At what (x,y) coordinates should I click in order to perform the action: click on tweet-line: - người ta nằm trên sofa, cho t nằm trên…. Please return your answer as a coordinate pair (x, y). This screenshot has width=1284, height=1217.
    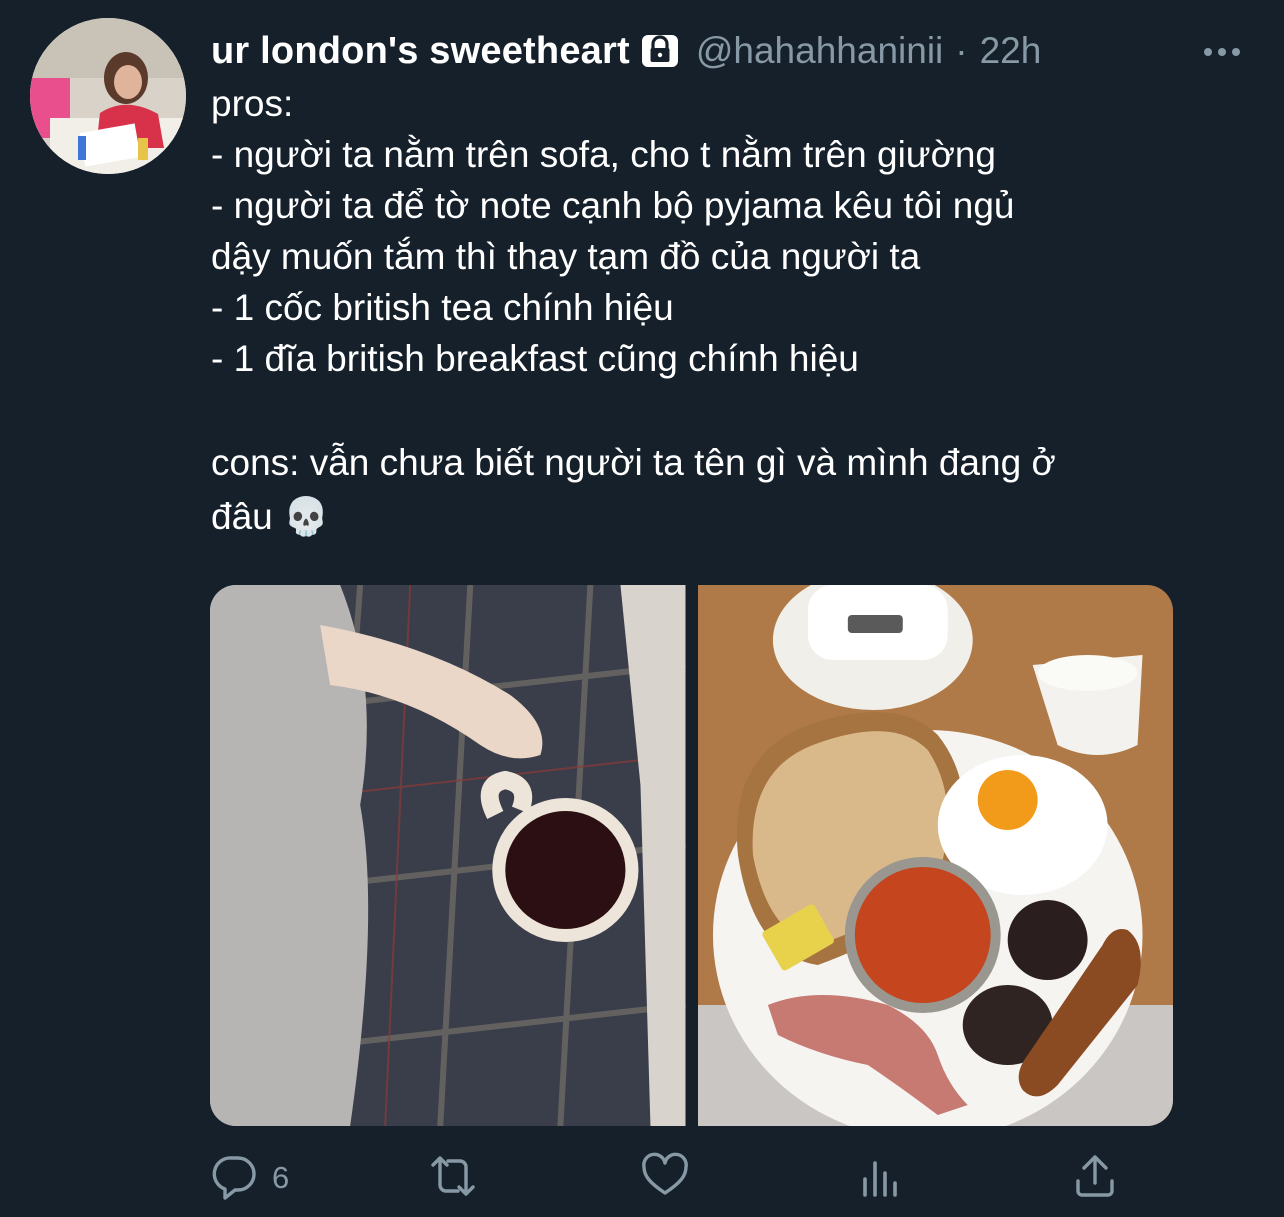
    Looking at the image, I should click on (603, 154).